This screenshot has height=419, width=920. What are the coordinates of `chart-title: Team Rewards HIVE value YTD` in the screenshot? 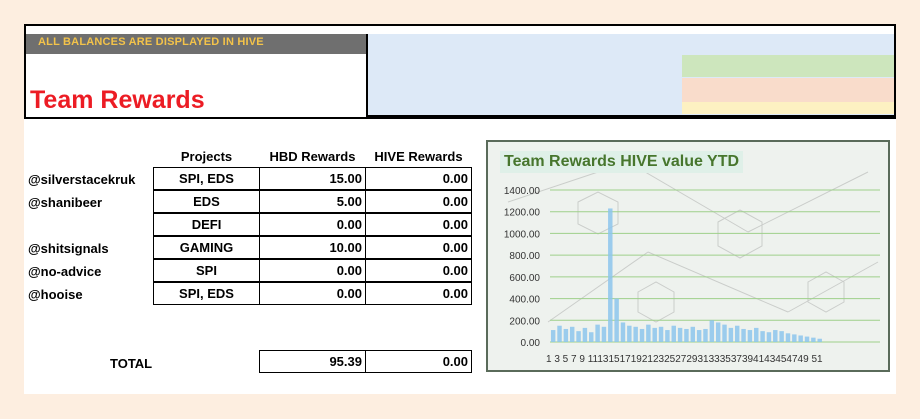 It's located at (622, 162).